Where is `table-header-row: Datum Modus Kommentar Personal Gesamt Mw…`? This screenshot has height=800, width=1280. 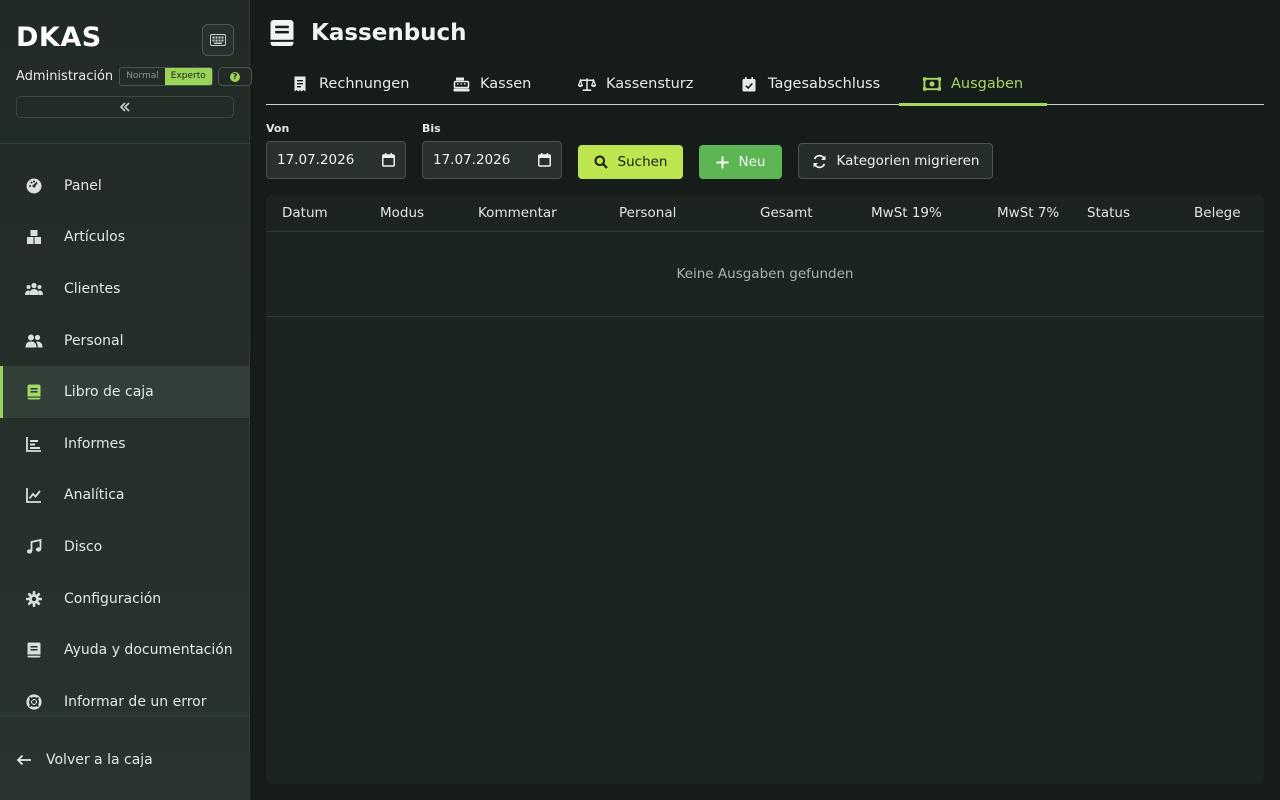 table-header-row: Datum Modus Kommentar Personal Gesamt Mw… is located at coordinates (765, 213).